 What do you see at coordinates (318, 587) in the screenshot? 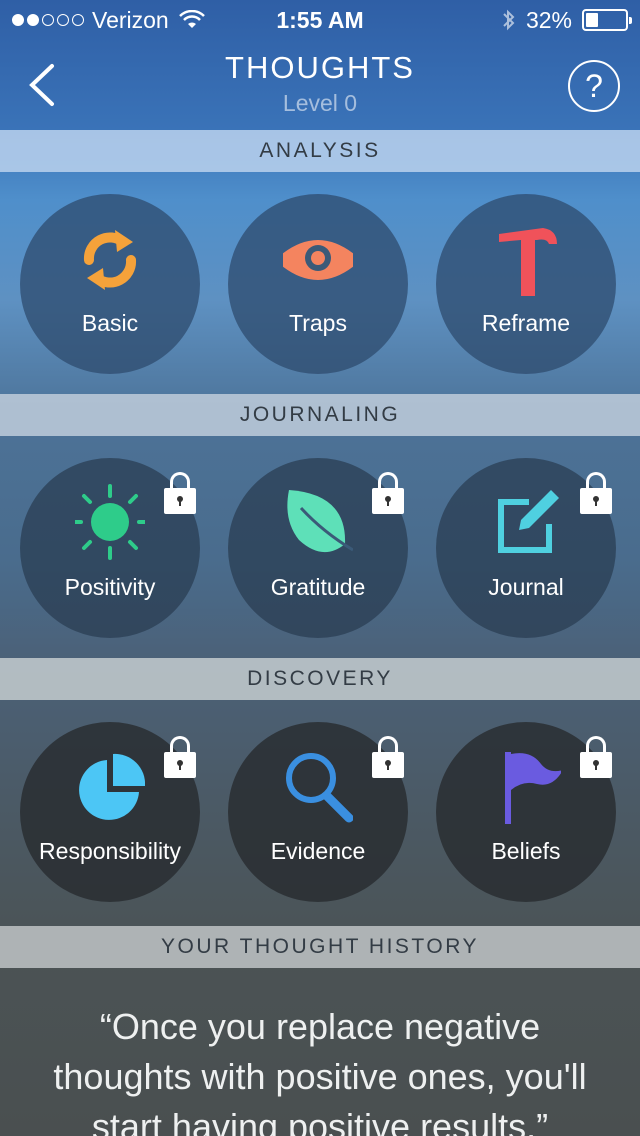
I see `tile-gratitude-label: Gratitude` at bounding box center [318, 587].